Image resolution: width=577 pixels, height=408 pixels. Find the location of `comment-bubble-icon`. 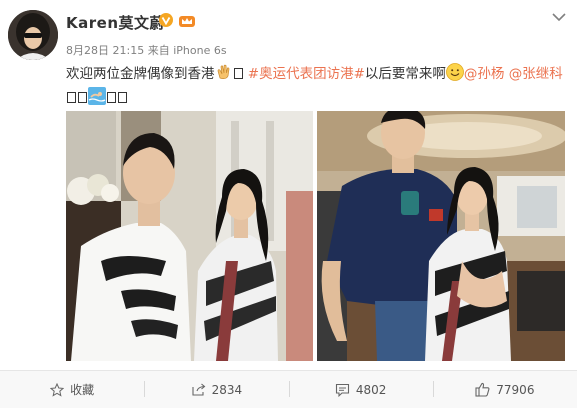

comment-bubble-icon is located at coordinates (342, 390).